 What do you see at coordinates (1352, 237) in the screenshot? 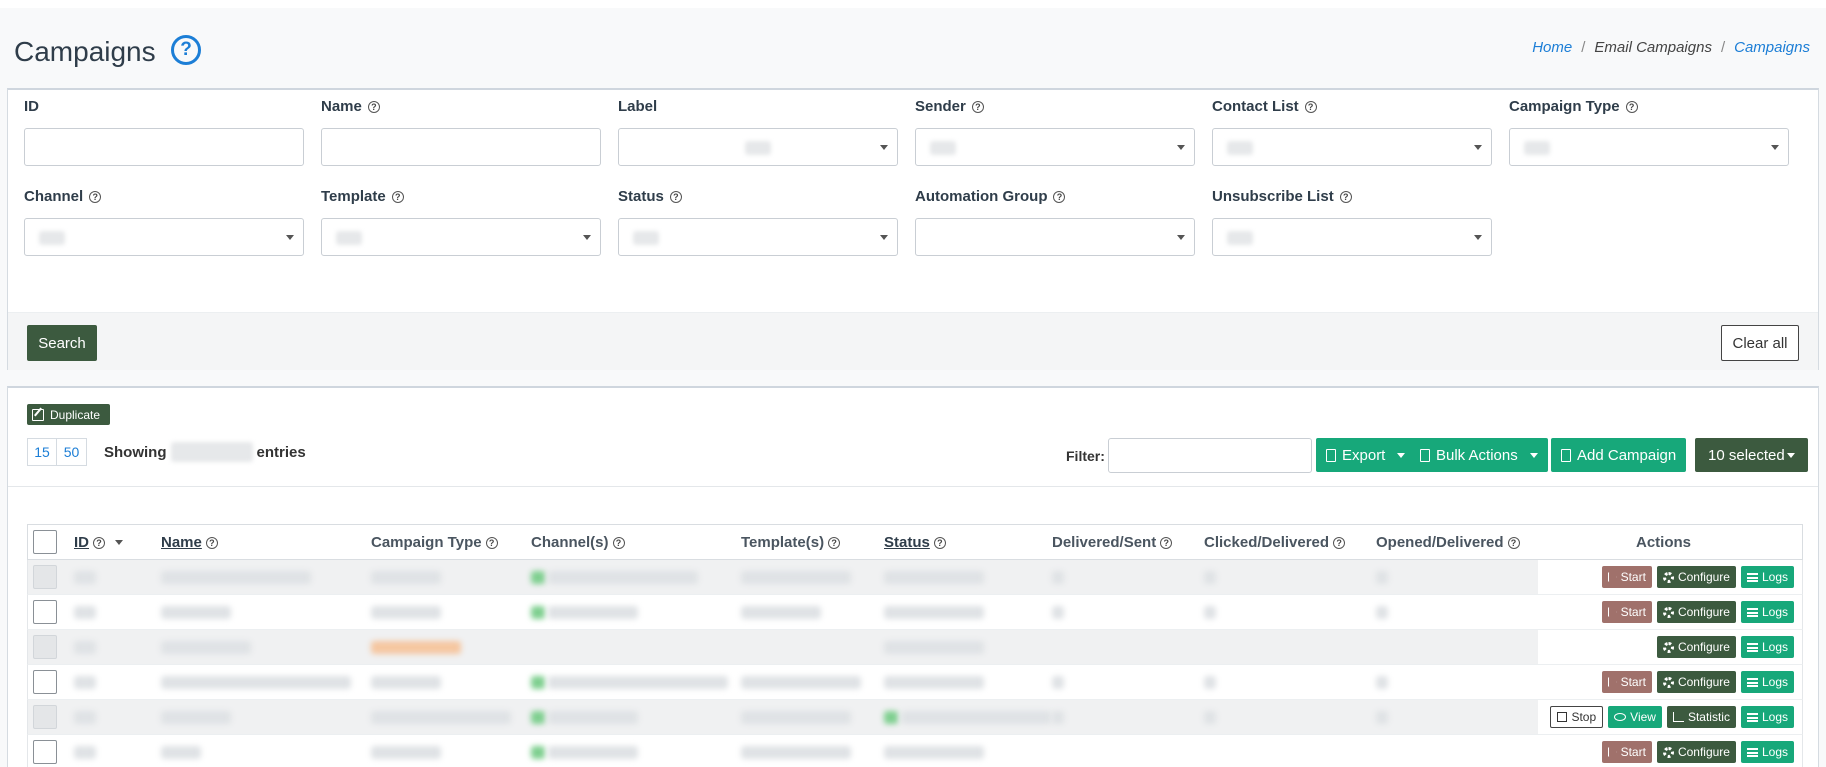
I see `unsubscribe-list-select` at bounding box center [1352, 237].